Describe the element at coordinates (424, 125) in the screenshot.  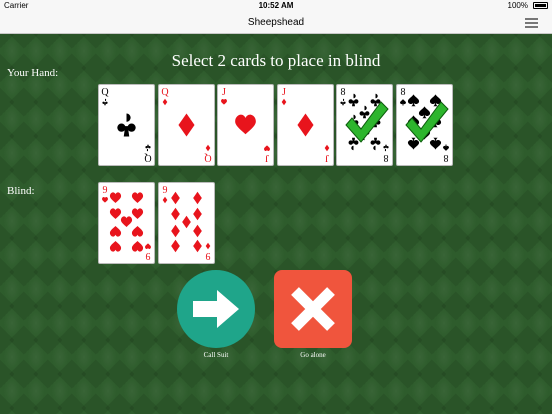
I see `hand-card-8-spades: 88` at that location.